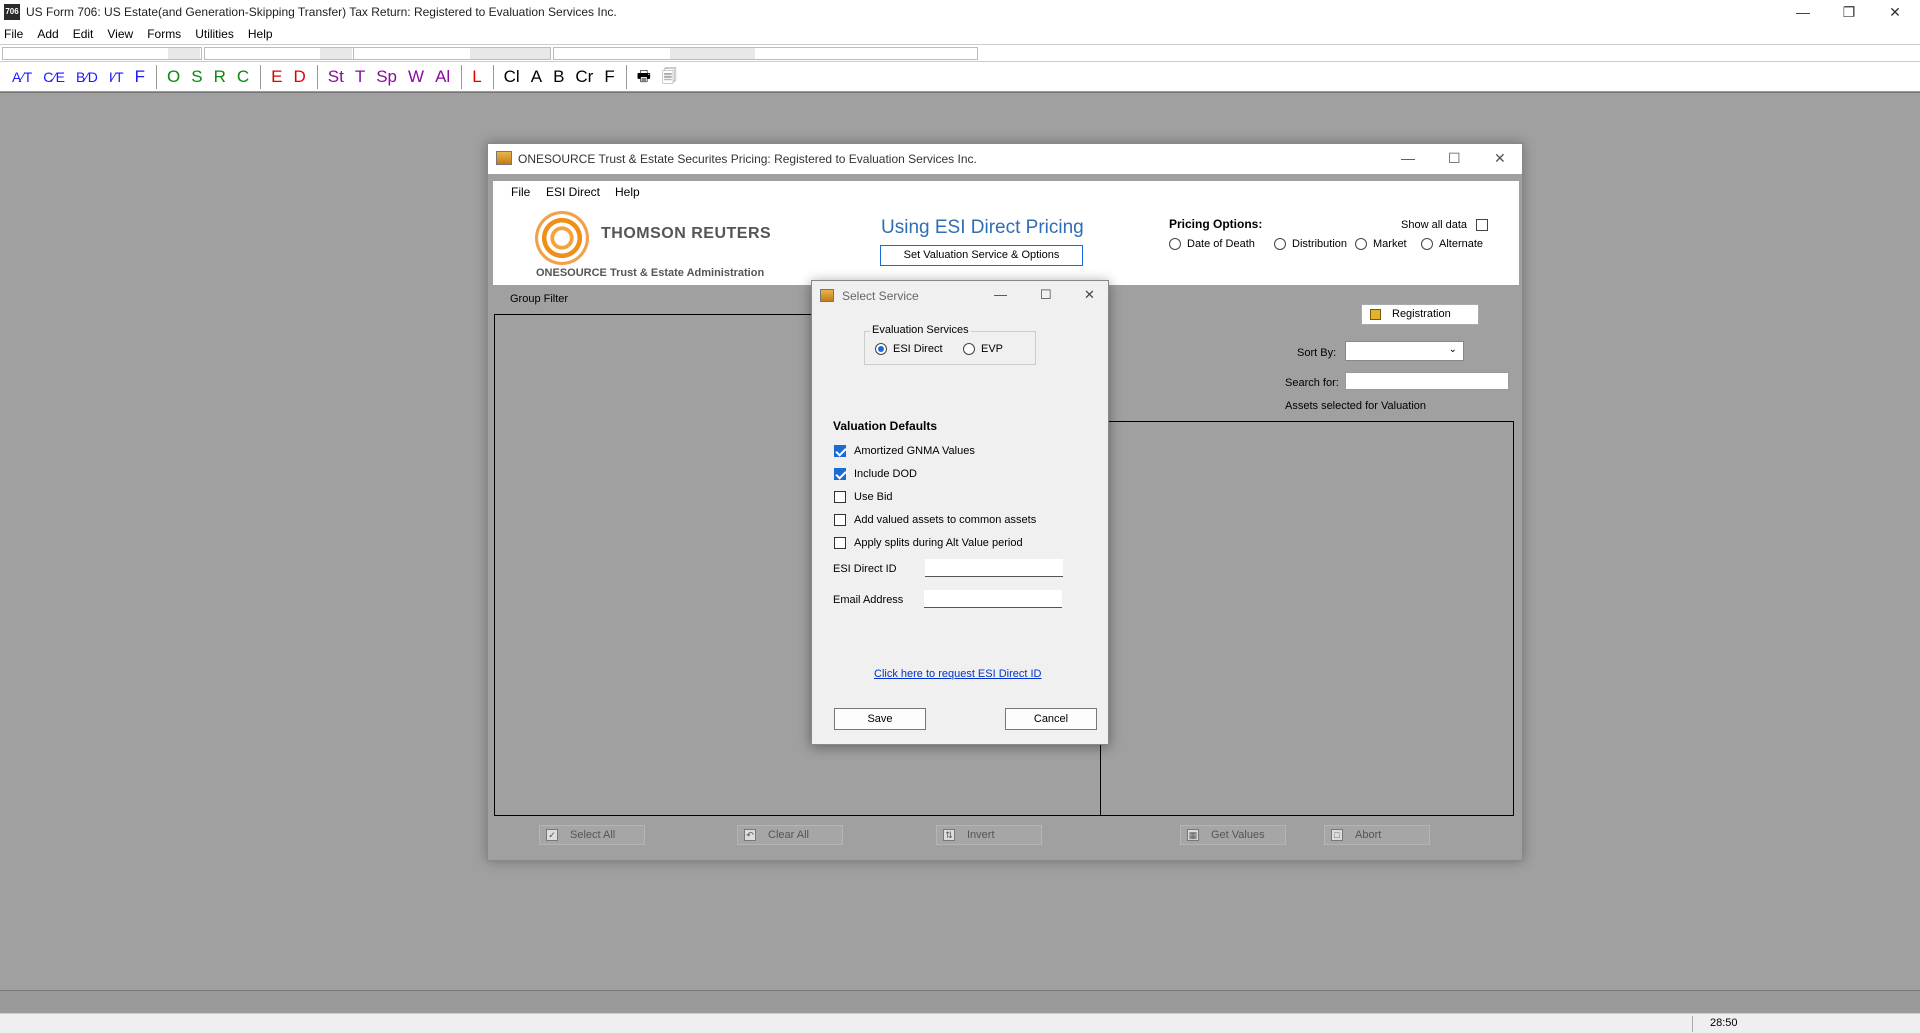 Image resolution: width=1920 pixels, height=1033 pixels. Describe the element at coordinates (164, 34) in the screenshot. I see `menu-forms: Forms` at that location.